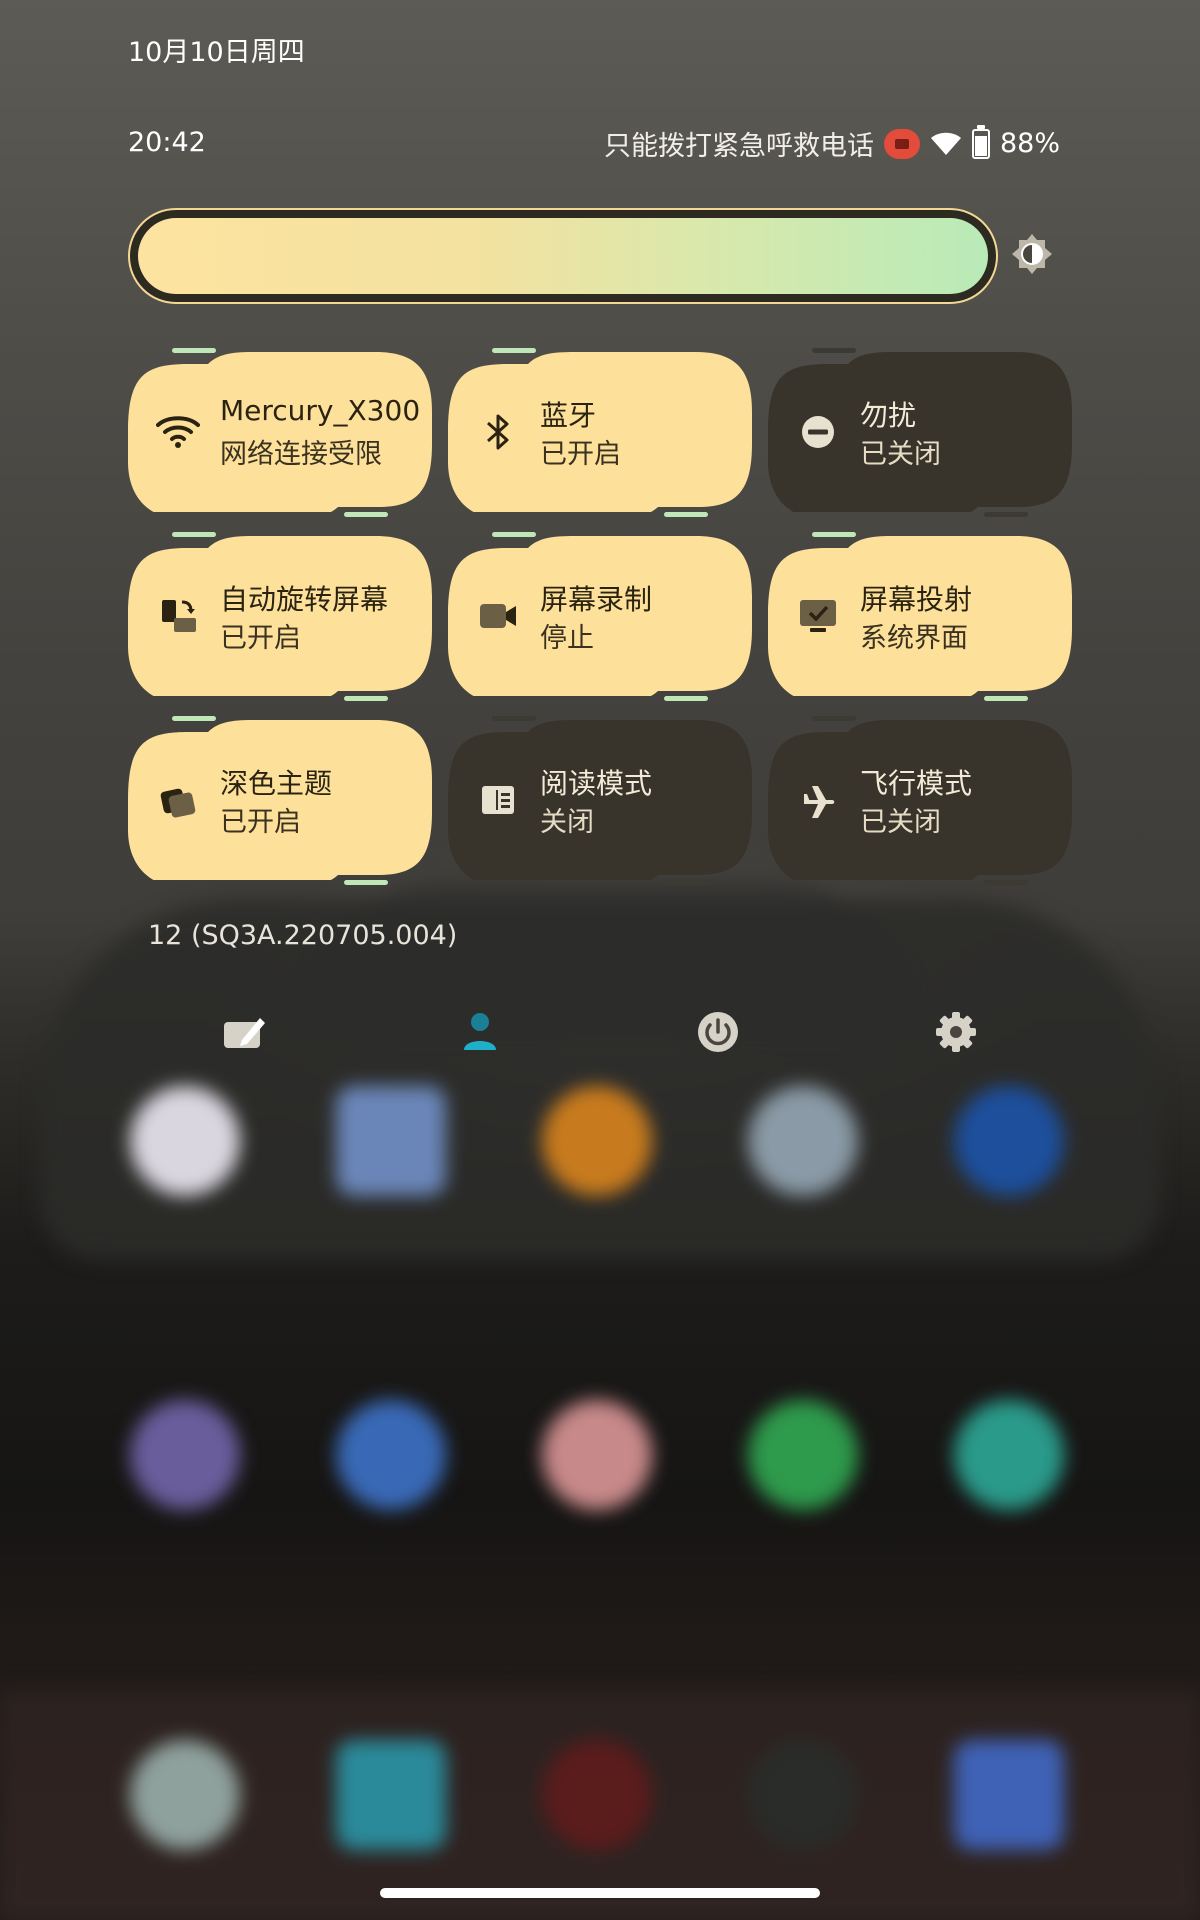  I want to click on tile-cast: 屏幕投射 系统界面, so click(920, 616).